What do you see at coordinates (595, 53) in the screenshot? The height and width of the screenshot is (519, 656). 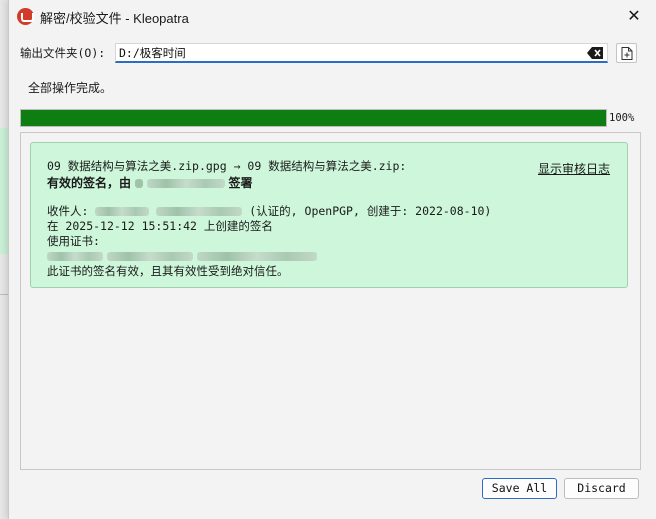 I see `clear-text-icon` at bounding box center [595, 53].